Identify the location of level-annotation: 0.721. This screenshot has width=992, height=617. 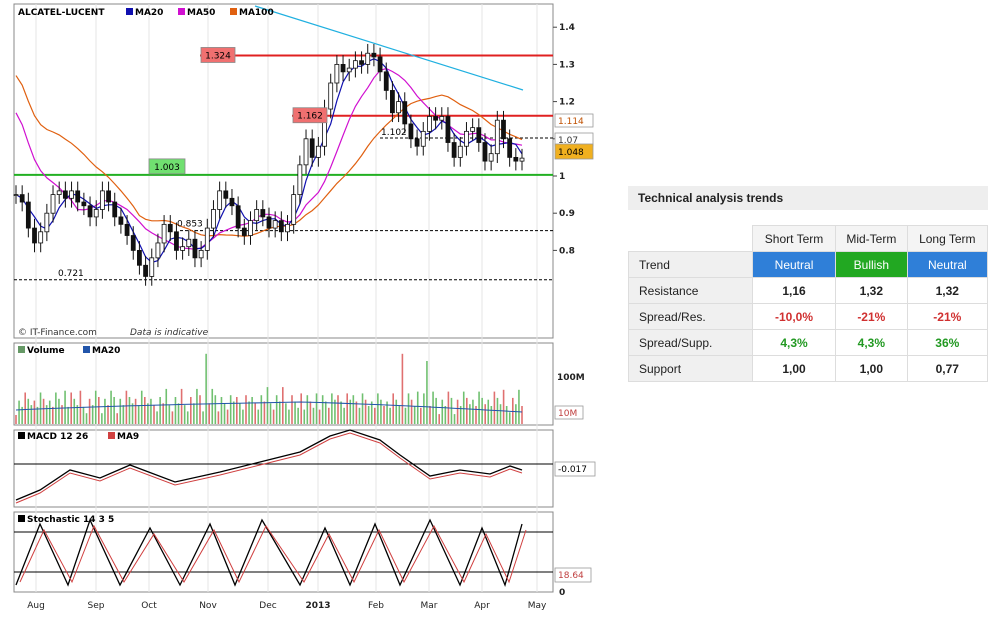
(71, 274).